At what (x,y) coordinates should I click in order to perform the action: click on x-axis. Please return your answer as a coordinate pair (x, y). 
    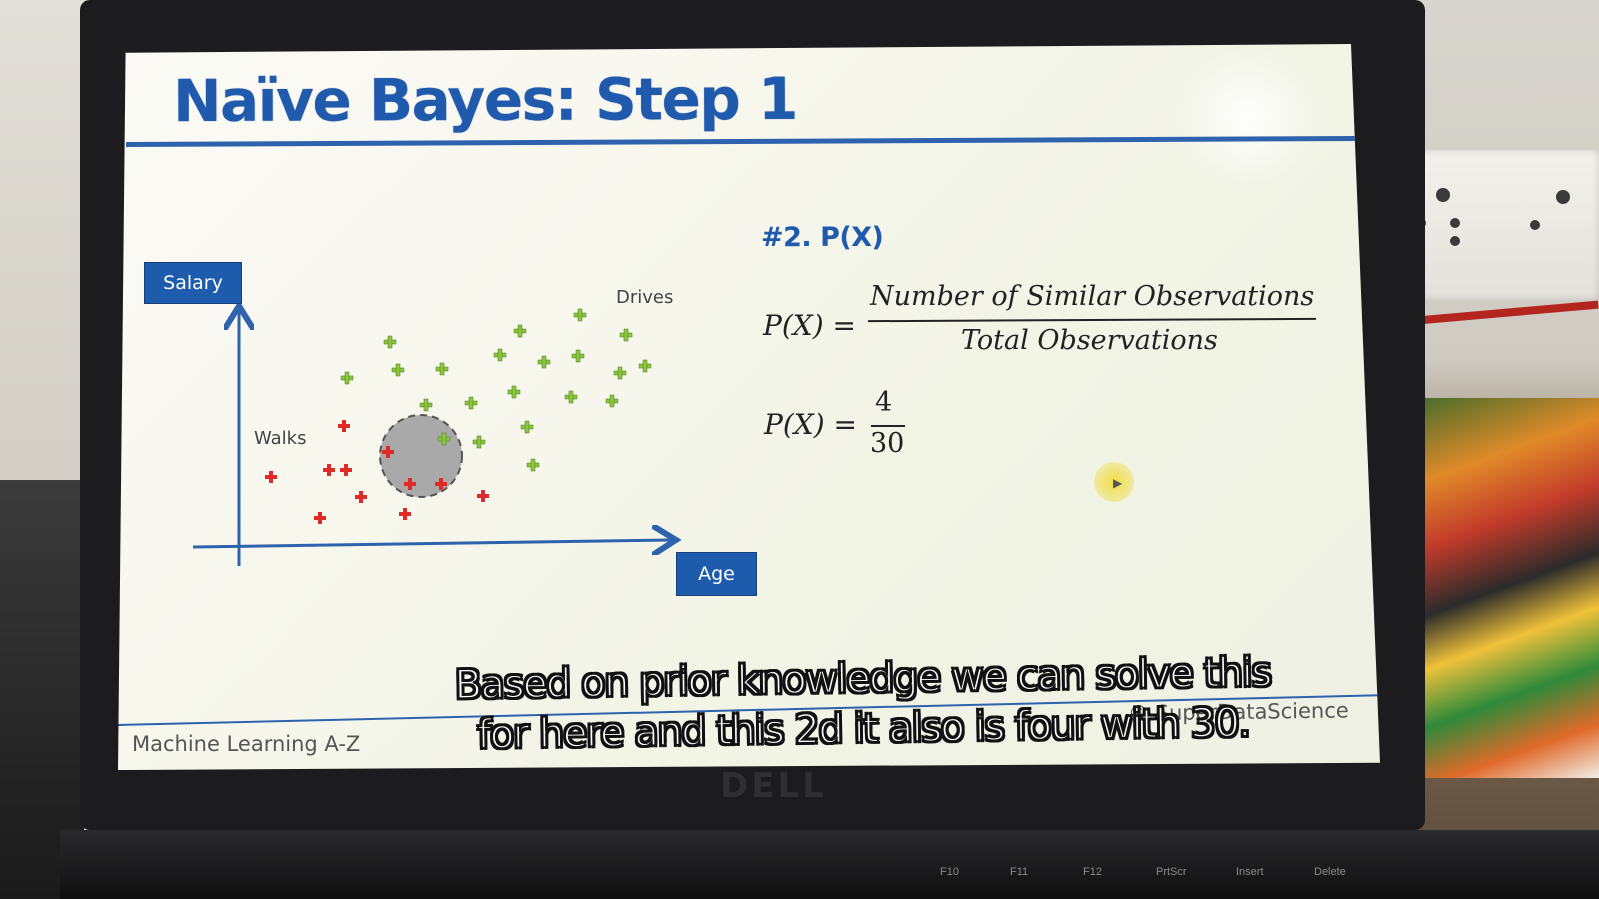
    Looking at the image, I should click on (431, 543).